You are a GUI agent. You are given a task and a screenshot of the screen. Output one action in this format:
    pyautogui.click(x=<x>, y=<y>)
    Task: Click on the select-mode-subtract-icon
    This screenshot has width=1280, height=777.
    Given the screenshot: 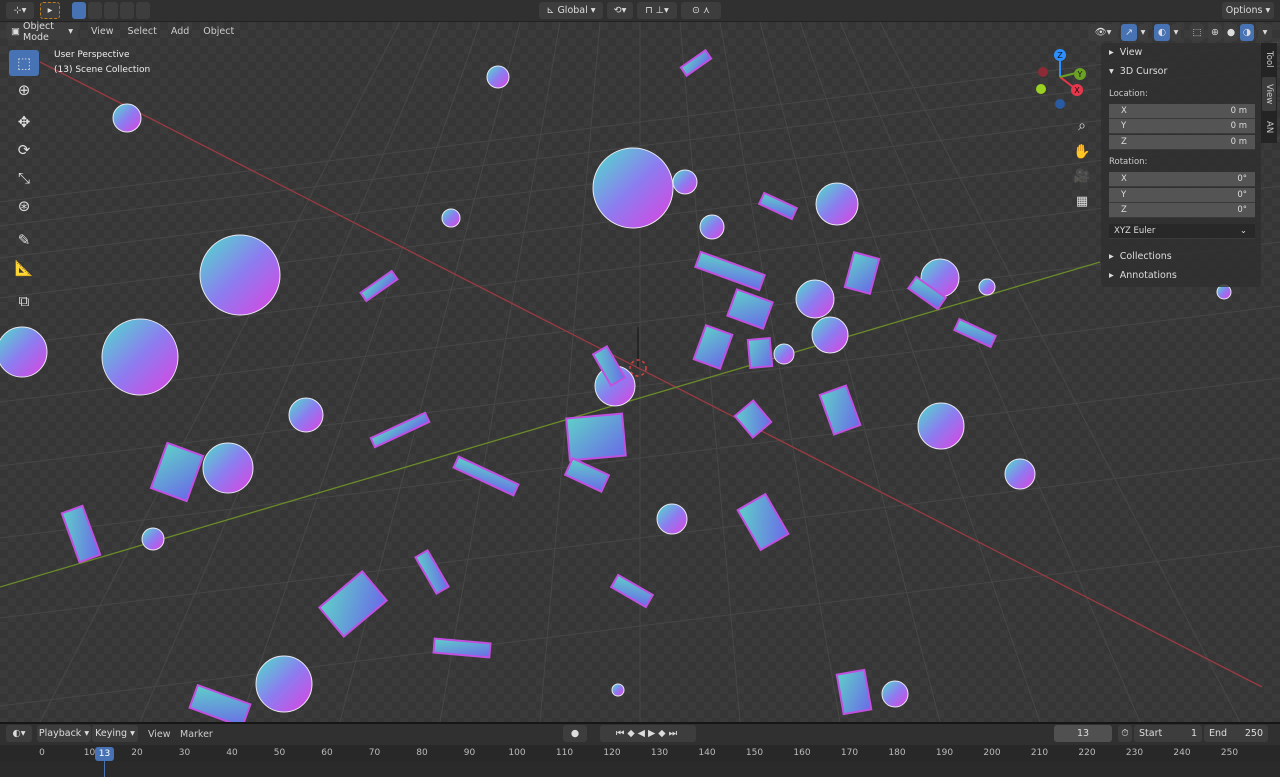 What is the action you would take?
    pyautogui.click(x=111, y=10)
    